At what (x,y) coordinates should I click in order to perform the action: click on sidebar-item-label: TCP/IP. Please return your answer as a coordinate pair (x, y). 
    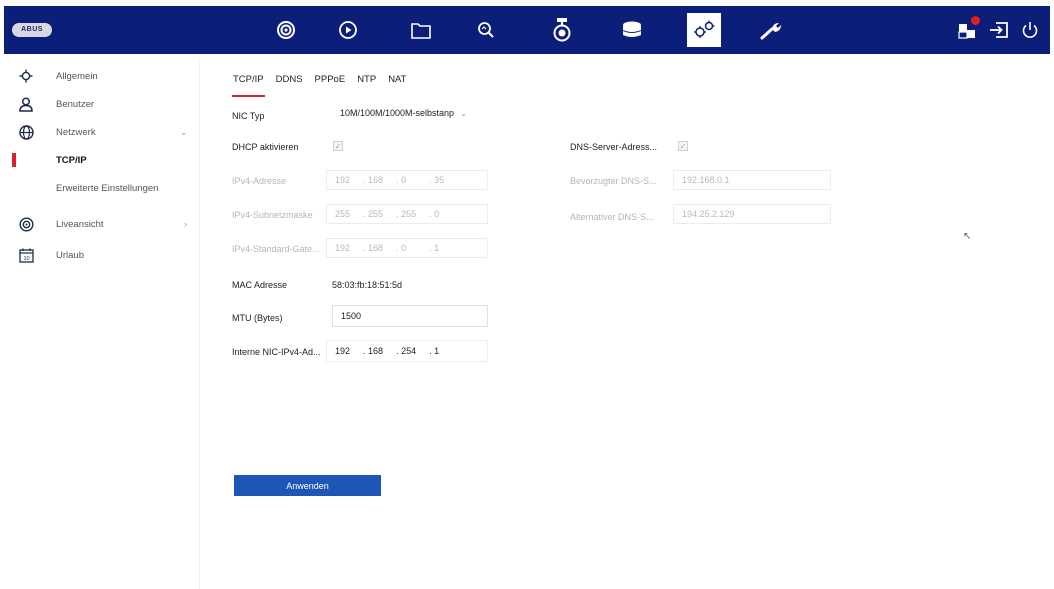
    Looking at the image, I should click on (71, 160).